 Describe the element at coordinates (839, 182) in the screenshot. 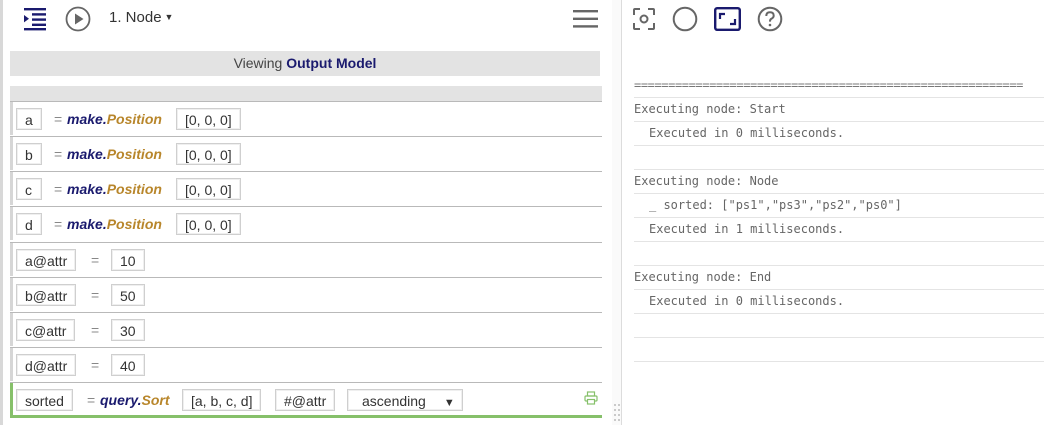

I see `console-line: Executing node: Node` at that location.